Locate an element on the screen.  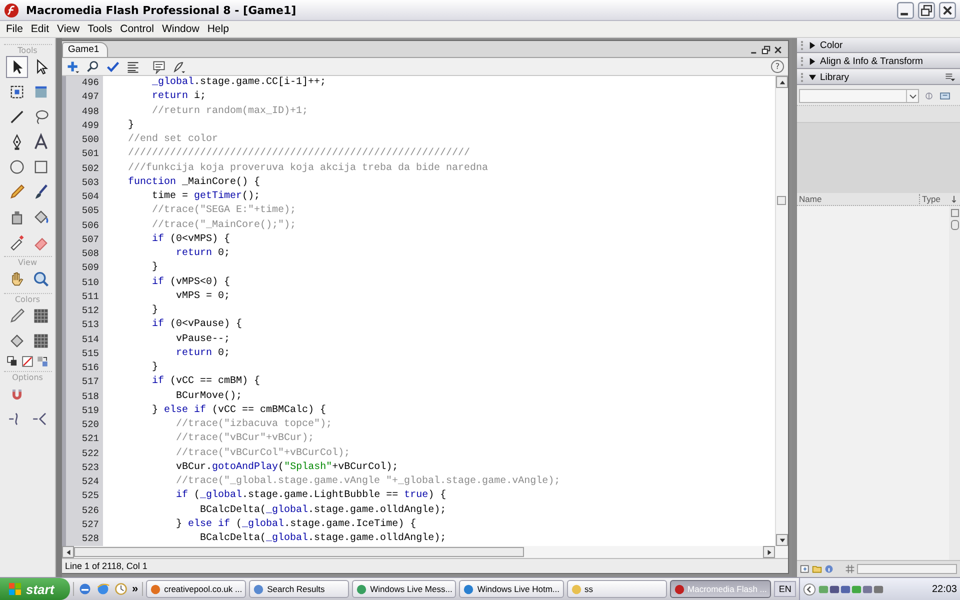
check-icon is located at coordinates (113, 67).